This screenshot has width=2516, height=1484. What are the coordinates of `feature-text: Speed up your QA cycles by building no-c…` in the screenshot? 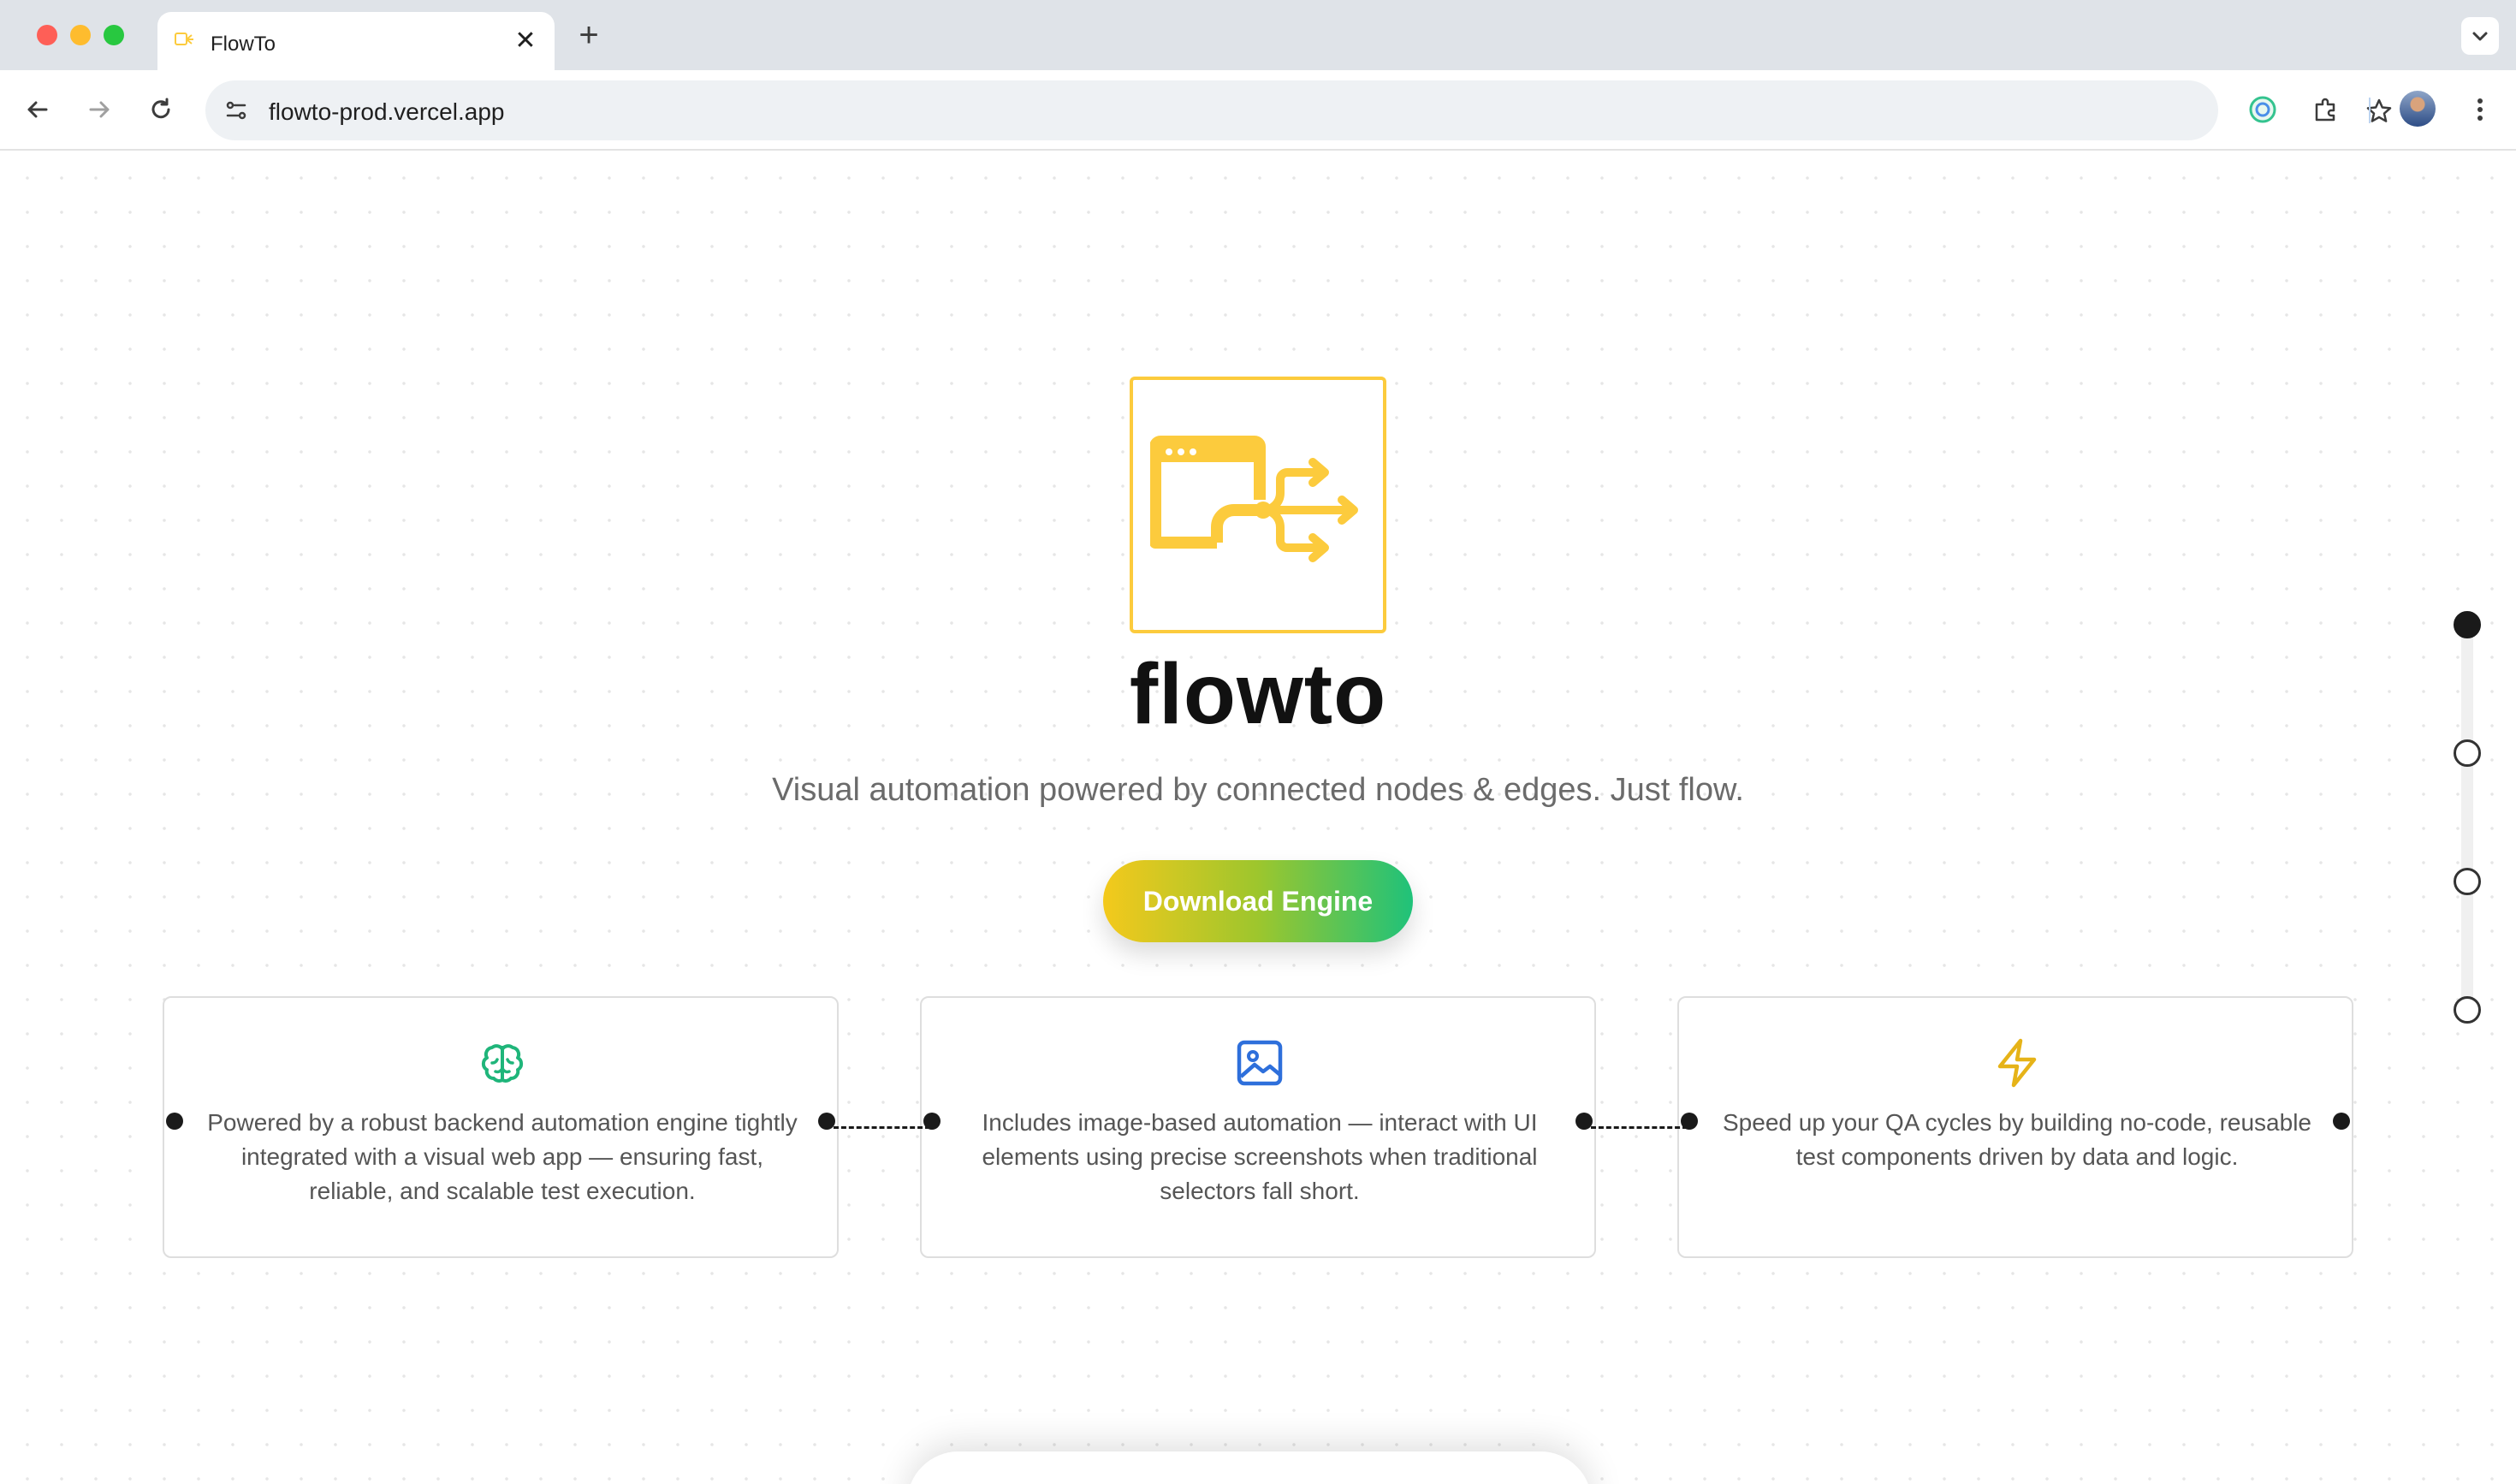 It's located at (2017, 1140).